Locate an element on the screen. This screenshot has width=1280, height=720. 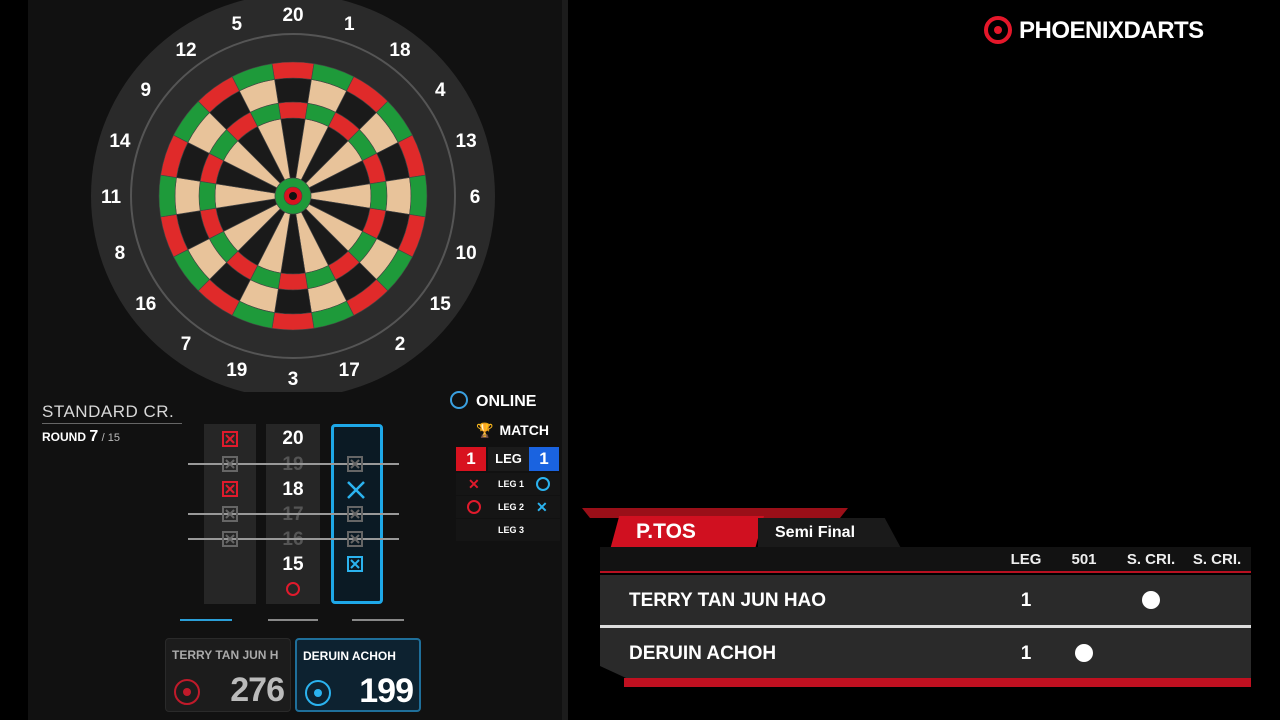
target-bull-icon is located at coordinates (293, 589).